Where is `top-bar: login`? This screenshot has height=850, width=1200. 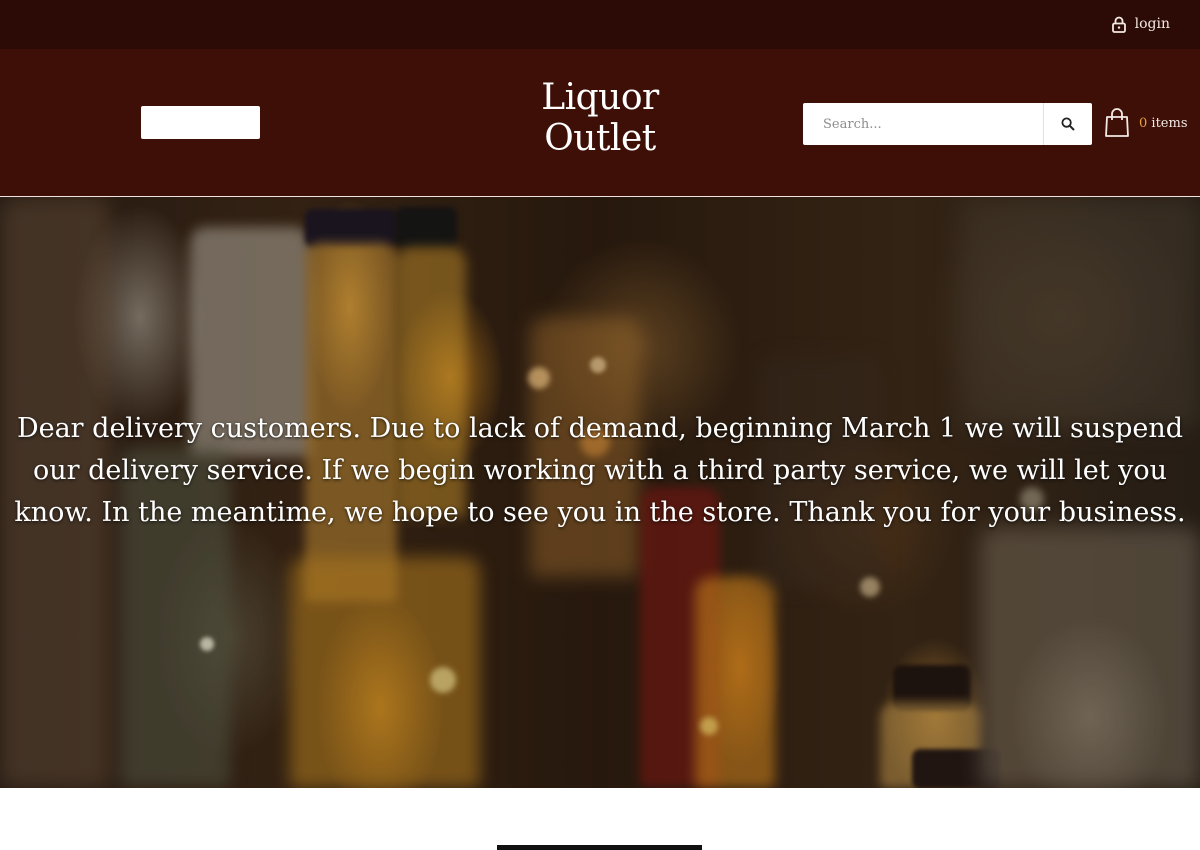
top-bar: login is located at coordinates (600, 24).